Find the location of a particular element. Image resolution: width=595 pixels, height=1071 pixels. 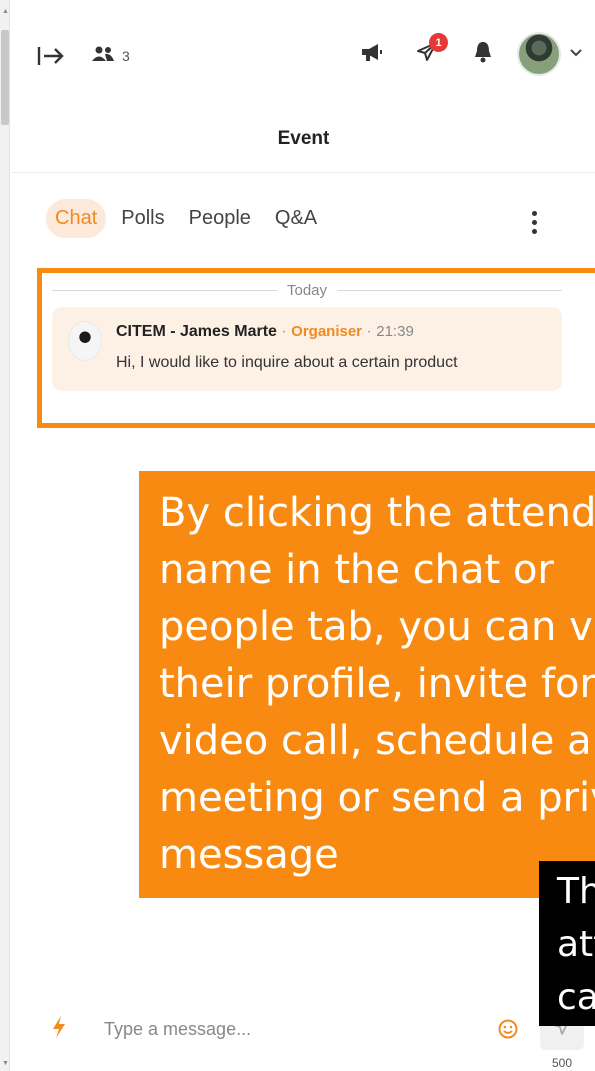

tab-chat: Chat is located at coordinates (76, 218).